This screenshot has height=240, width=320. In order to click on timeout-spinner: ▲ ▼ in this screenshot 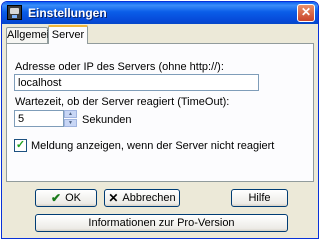, I will do `click(70, 118)`.